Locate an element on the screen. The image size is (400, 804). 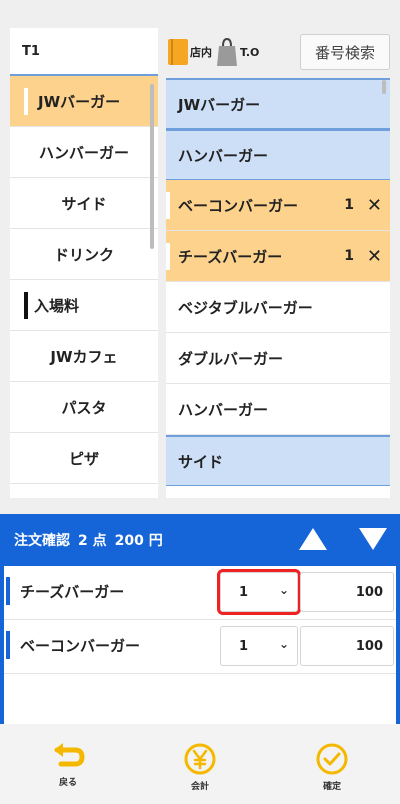
category-scrollbar is located at coordinates (152, 166).